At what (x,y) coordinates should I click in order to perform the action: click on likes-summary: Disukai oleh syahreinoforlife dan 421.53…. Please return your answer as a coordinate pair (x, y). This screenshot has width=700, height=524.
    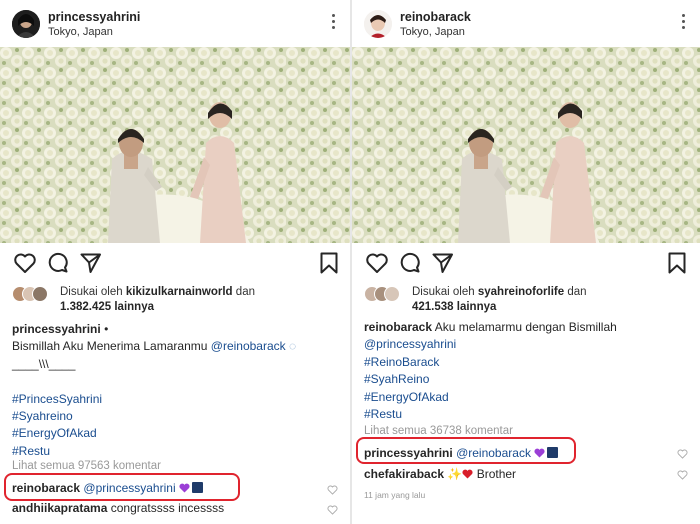
    Looking at the image, I should click on (526, 301).